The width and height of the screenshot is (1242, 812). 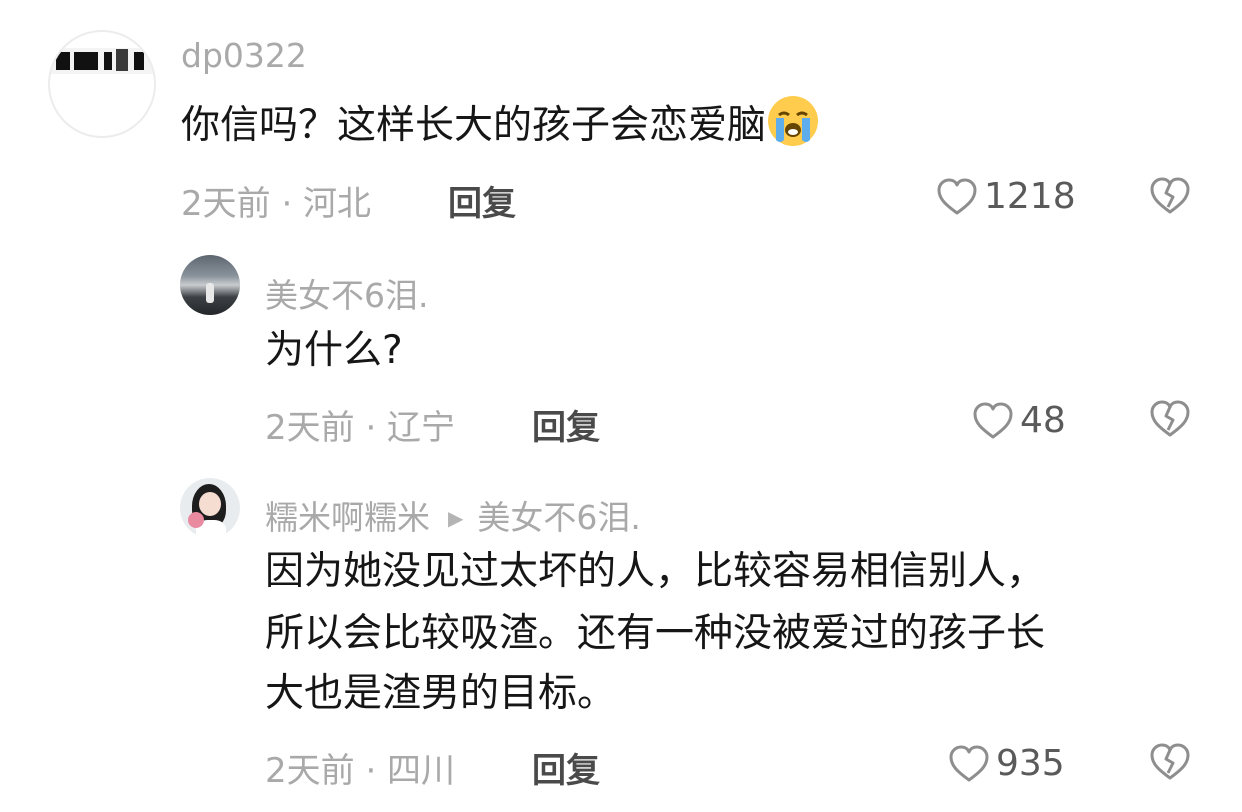 I want to click on like-button: 48, so click(x=1019, y=420).